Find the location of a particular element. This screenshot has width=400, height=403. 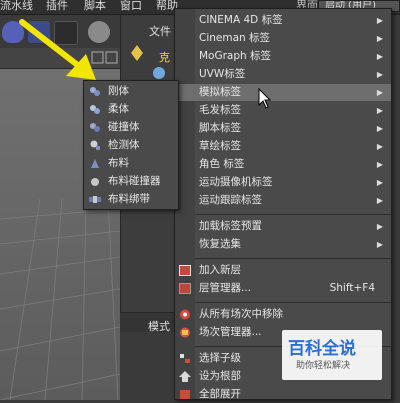

attribute-panel: 模式 is located at coordinates (149, 360).